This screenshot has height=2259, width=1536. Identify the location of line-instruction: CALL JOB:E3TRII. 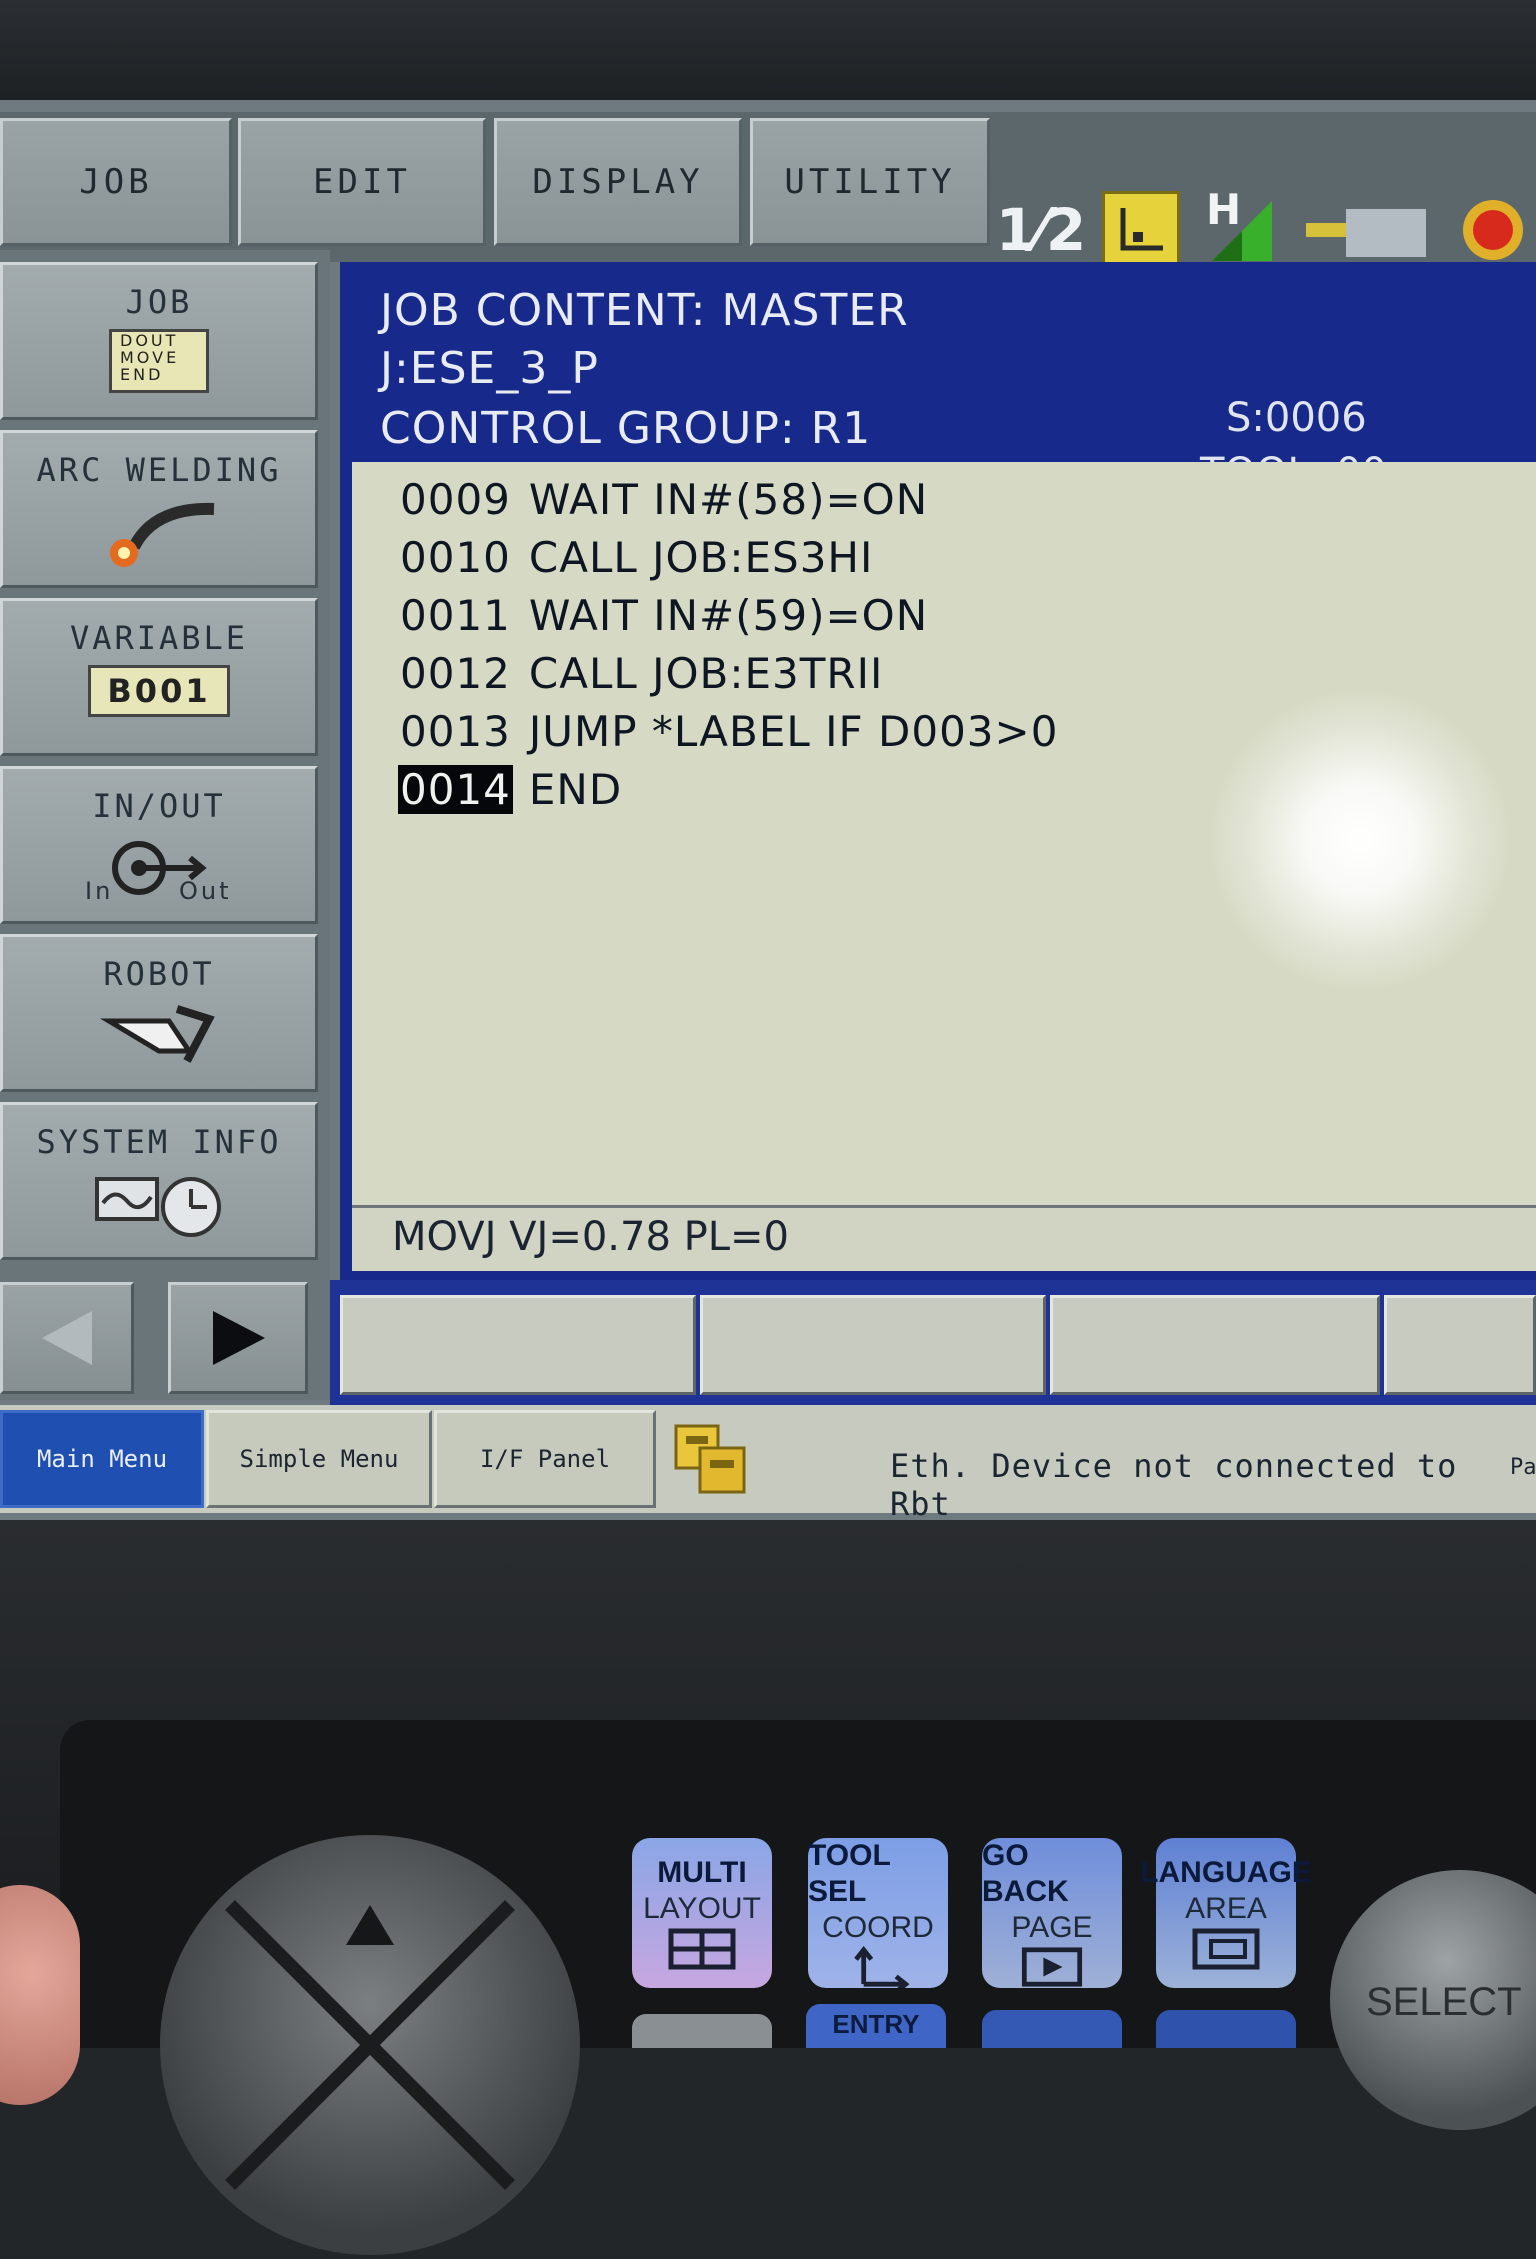
(706, 673).